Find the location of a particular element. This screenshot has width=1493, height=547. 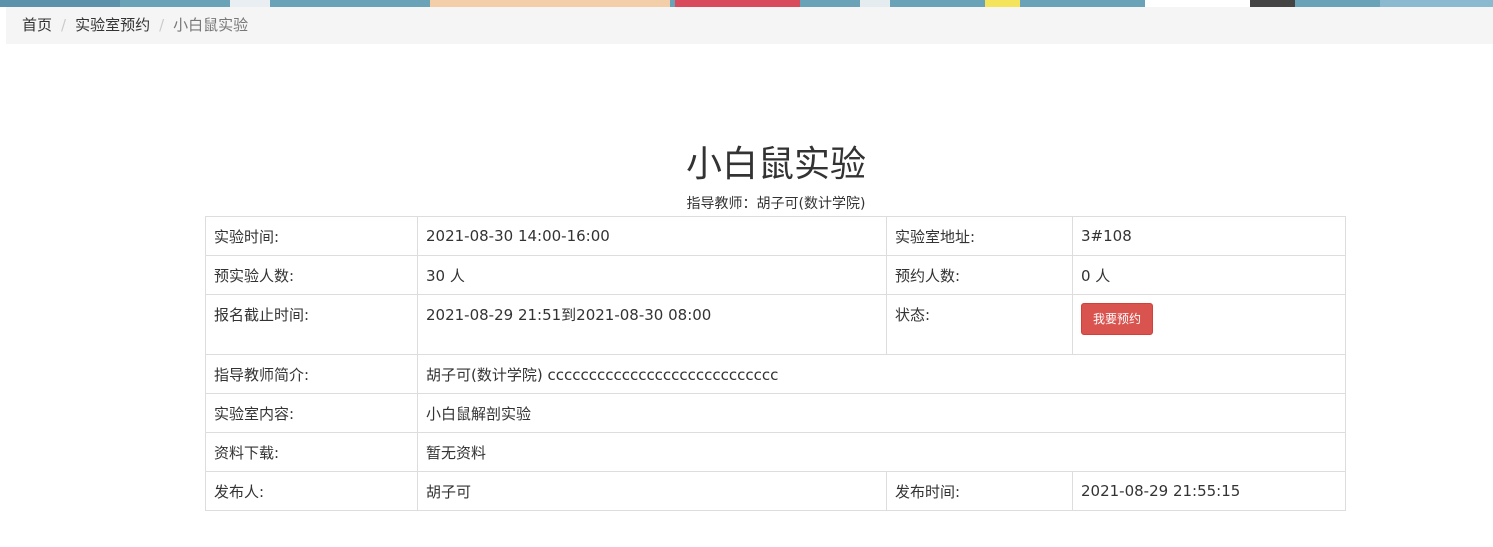

planned-count-label: 预实验人数: is located at coordinates (311, 275).